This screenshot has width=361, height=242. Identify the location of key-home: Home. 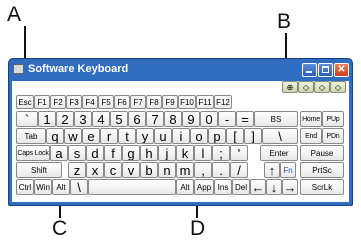
(311, 119).